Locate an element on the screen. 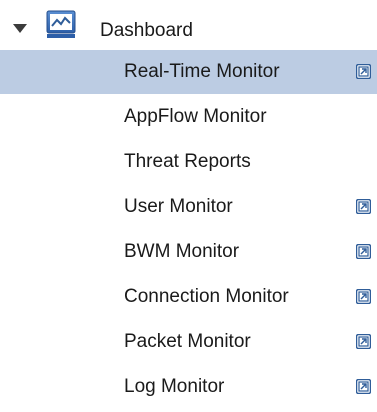 Image resolution: width=377 pixels, height=412 pixels. nav-item-threat-reports: Threat Reports is located at coordinates (188, 162).